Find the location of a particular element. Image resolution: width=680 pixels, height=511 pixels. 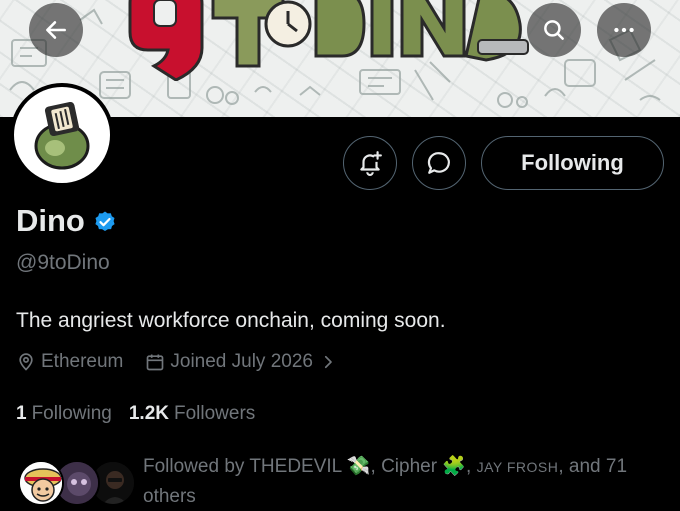

followed-by-user1: THEDEVIL is located at coordinates (295, 466).